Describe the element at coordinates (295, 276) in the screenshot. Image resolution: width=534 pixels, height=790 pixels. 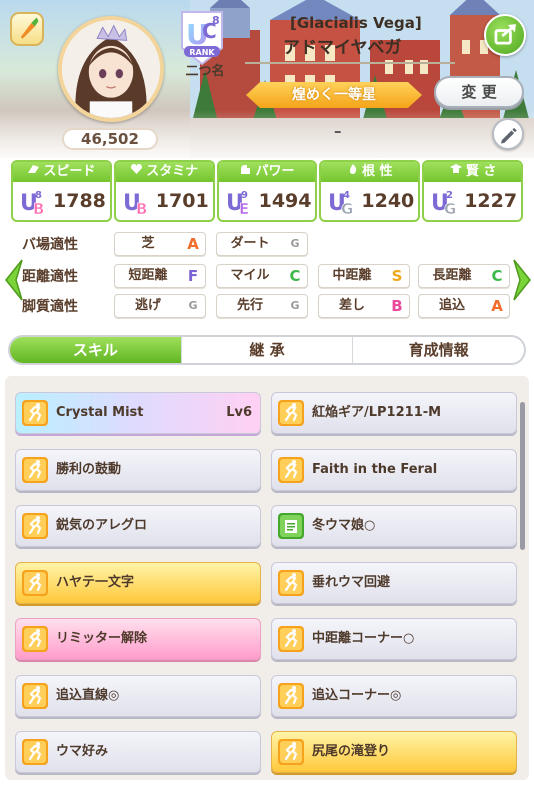
I see `aptitude-grade: C` at that location.